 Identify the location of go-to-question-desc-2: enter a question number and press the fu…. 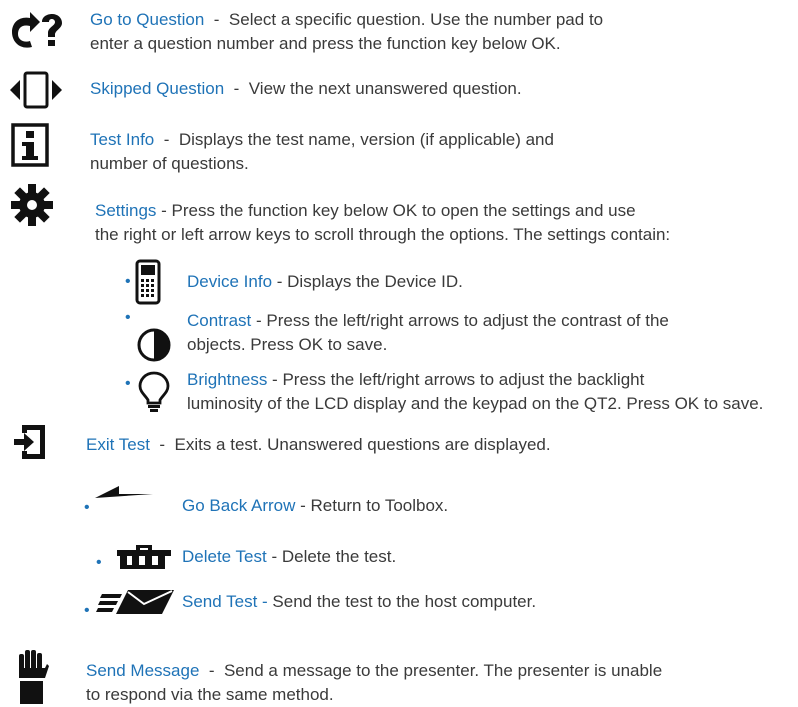
(325, 43).